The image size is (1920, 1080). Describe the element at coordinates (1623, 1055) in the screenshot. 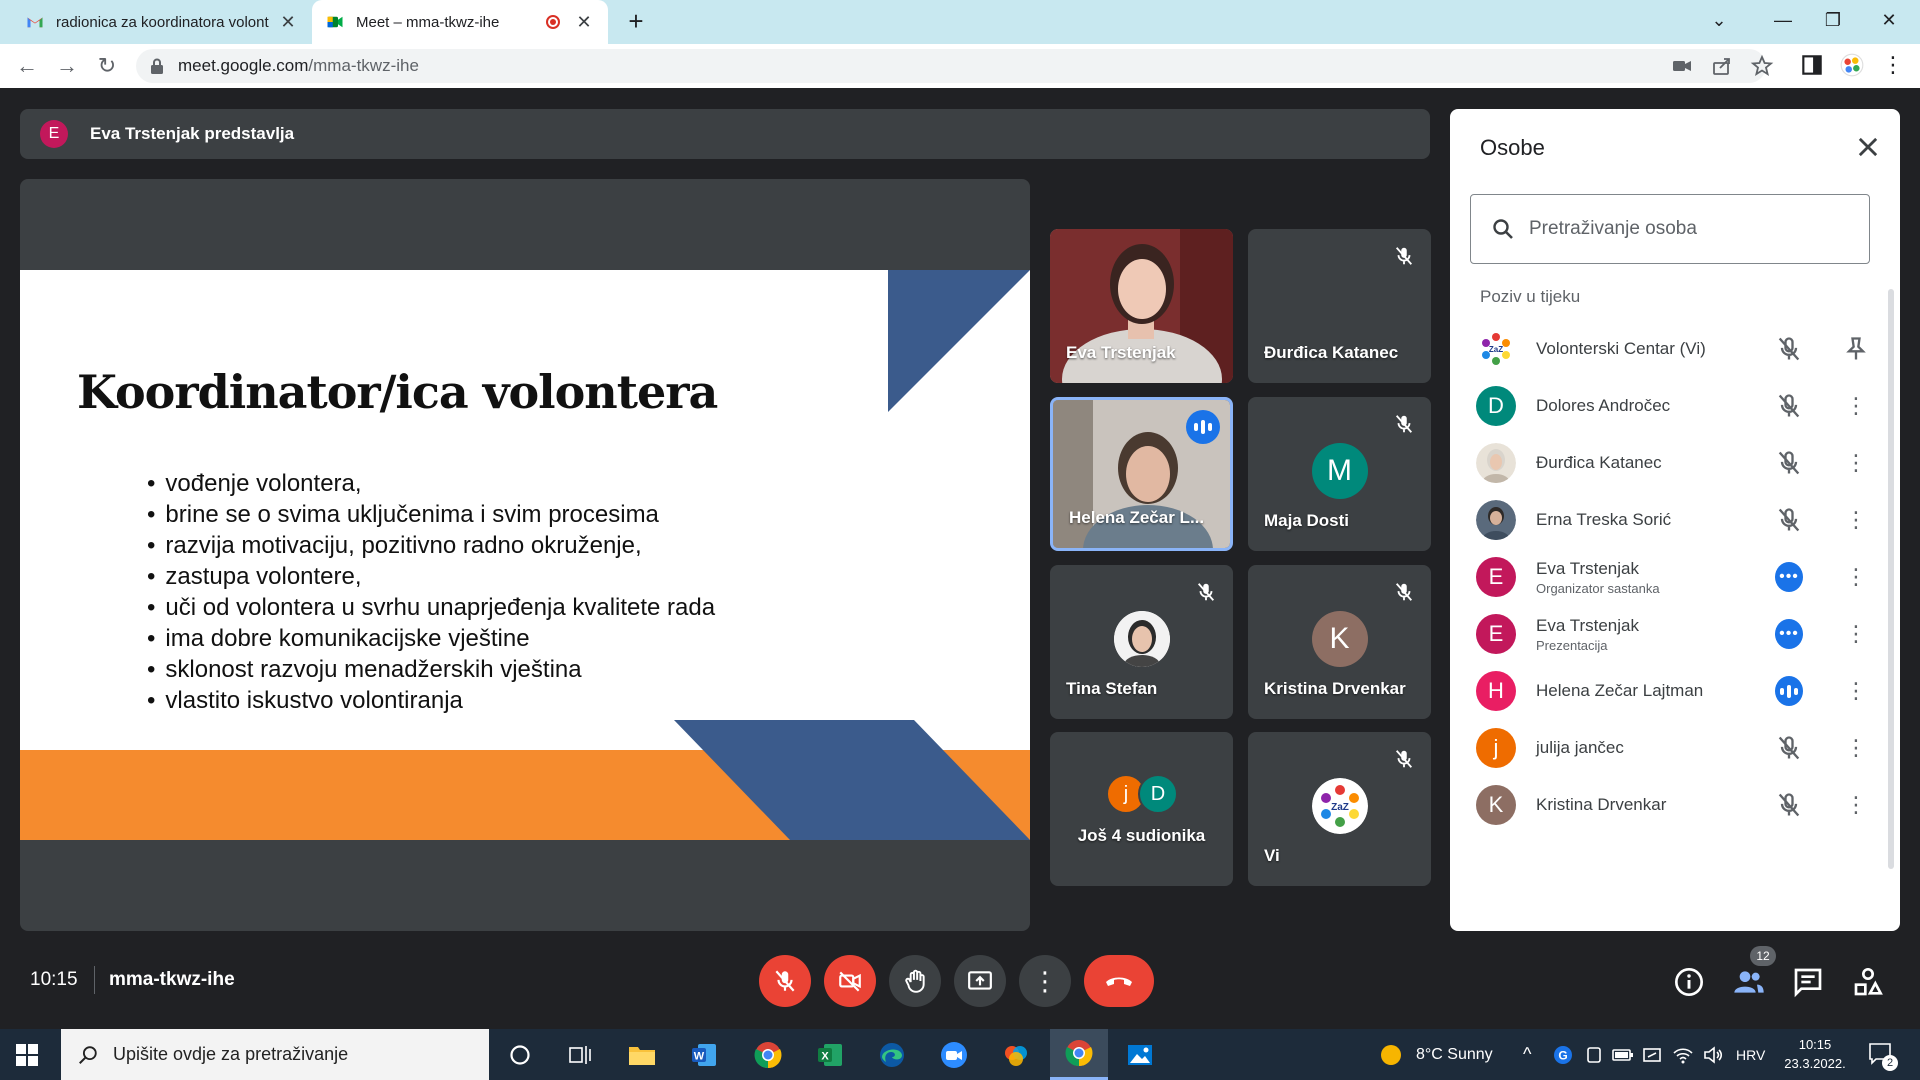

I see `battery-icon` at that location.